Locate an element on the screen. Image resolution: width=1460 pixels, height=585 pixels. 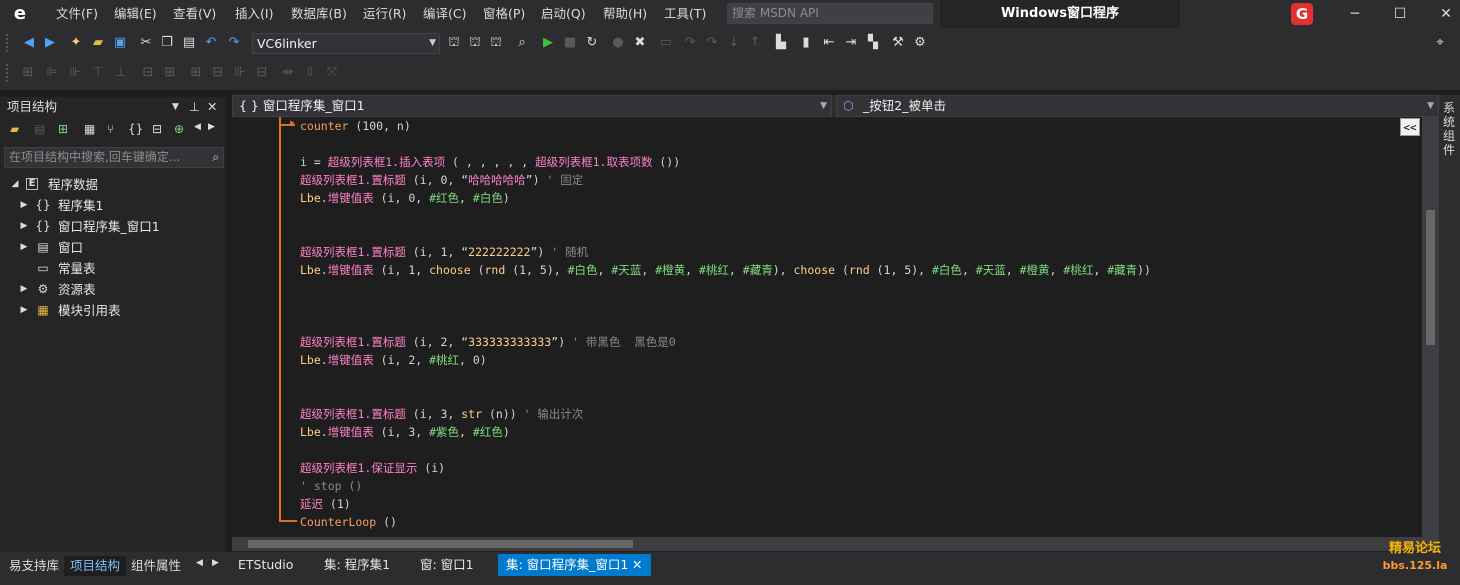
scroll-left-icon: ◀ is located at coordinates (197, 127).